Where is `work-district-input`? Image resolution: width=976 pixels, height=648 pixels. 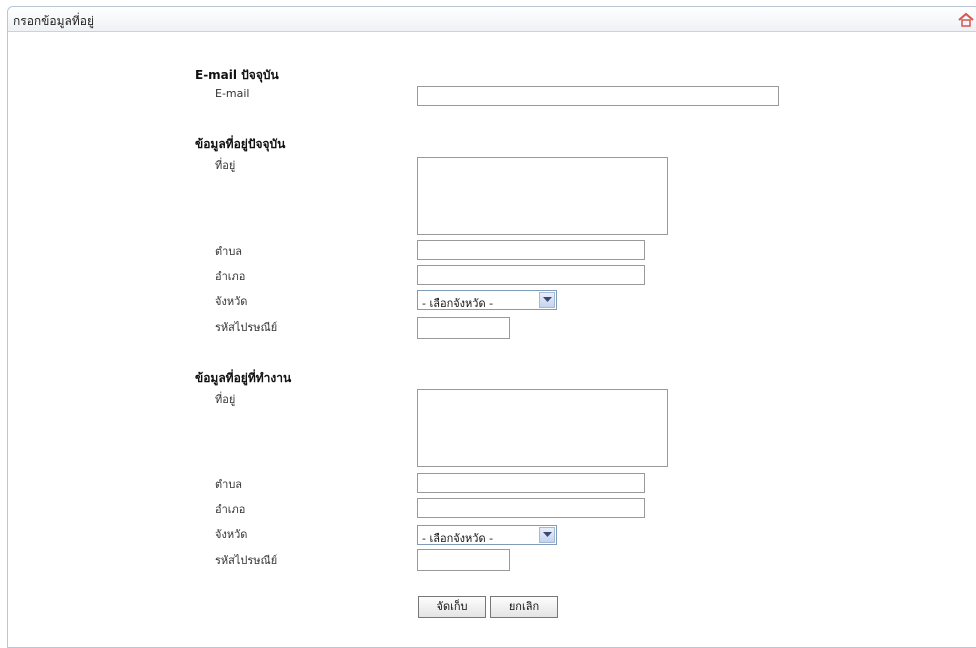
work-district-input is located at coordinates (531, 508).